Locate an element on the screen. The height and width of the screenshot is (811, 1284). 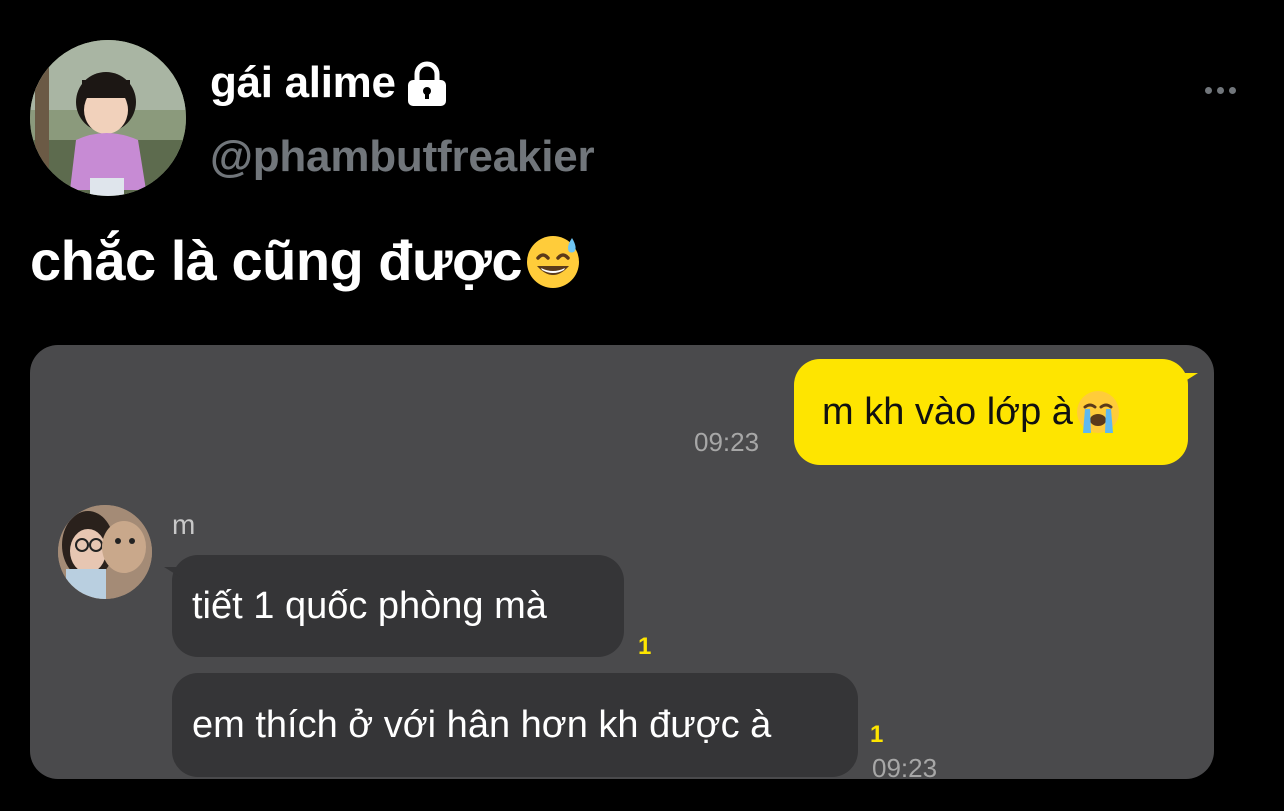
incoming-message-bubble: tiết 1 quốc phòng mà is located at coordinates (394, 606).